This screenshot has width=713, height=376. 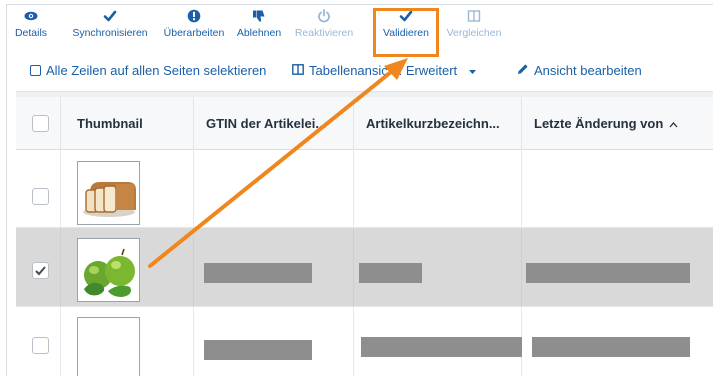 What do you see at coordinates (259, 18) in the screenshot?
I see `thumbs-down-icon` at bounding box center [259, 18].